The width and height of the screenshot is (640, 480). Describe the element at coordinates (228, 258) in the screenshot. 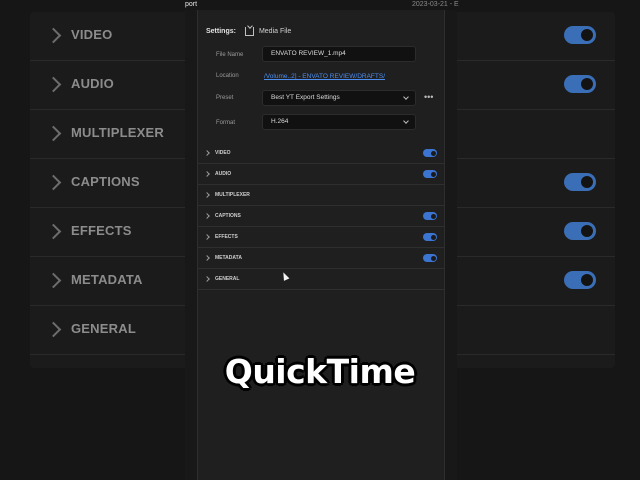

I see `section-label: METADATA` at that location.